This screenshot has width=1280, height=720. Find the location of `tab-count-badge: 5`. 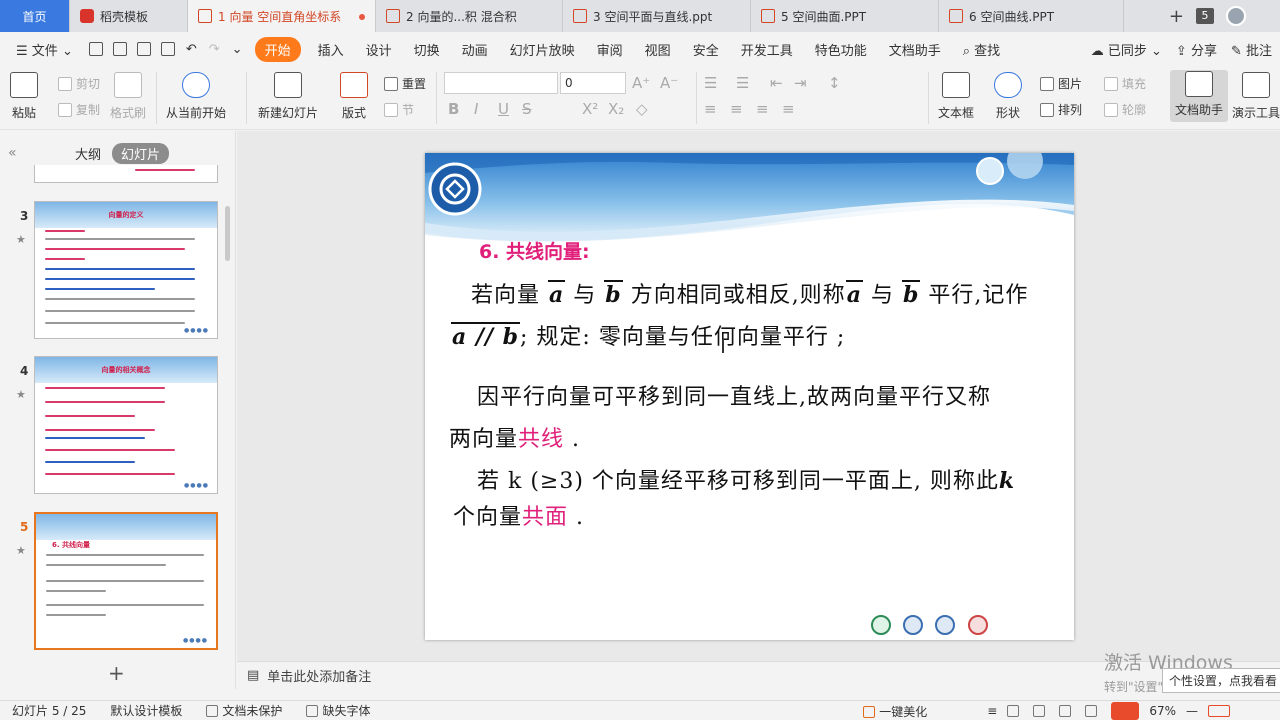

tab-count-badge: 5 is located at coordinates (1205, 16).